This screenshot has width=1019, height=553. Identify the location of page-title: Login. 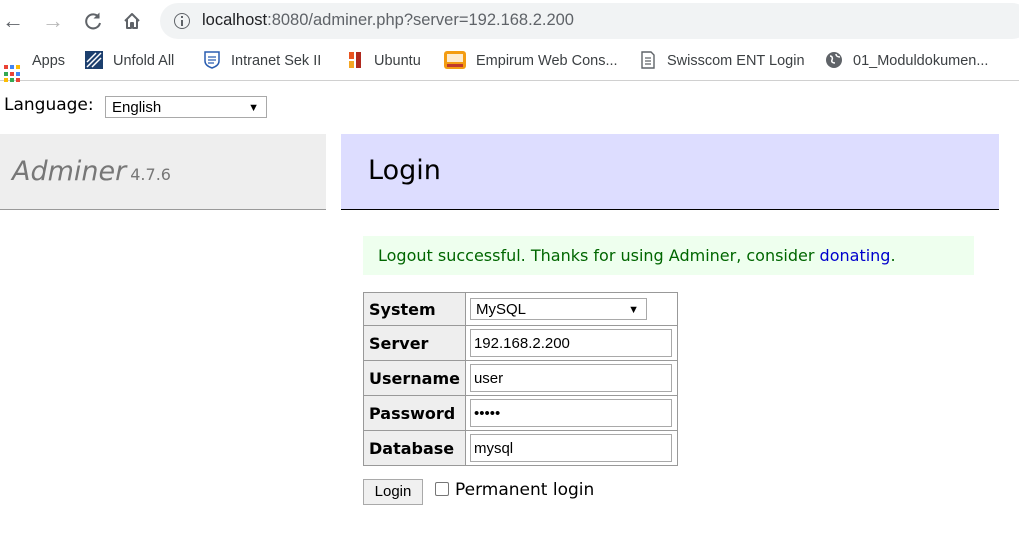
(404, 170).